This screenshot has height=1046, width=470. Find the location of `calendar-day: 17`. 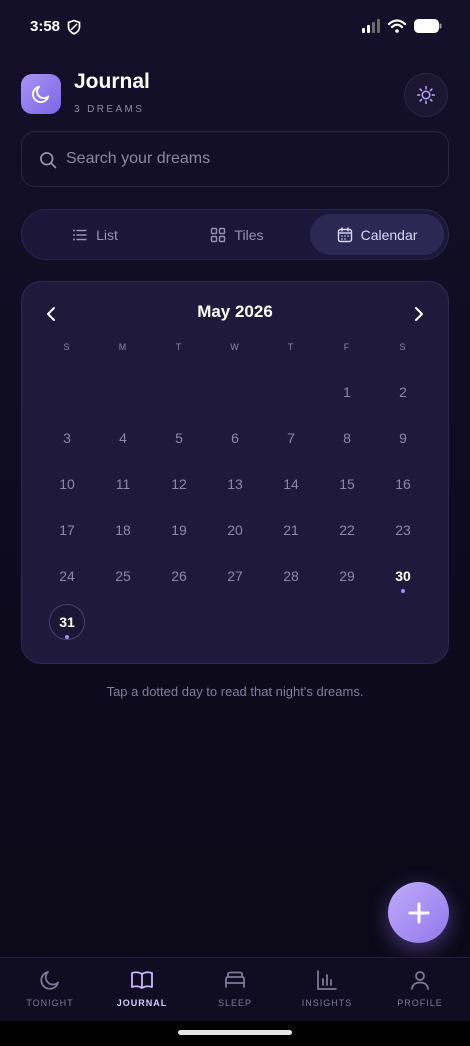

calendar-day: 17 is located at coordinates (67, 530).